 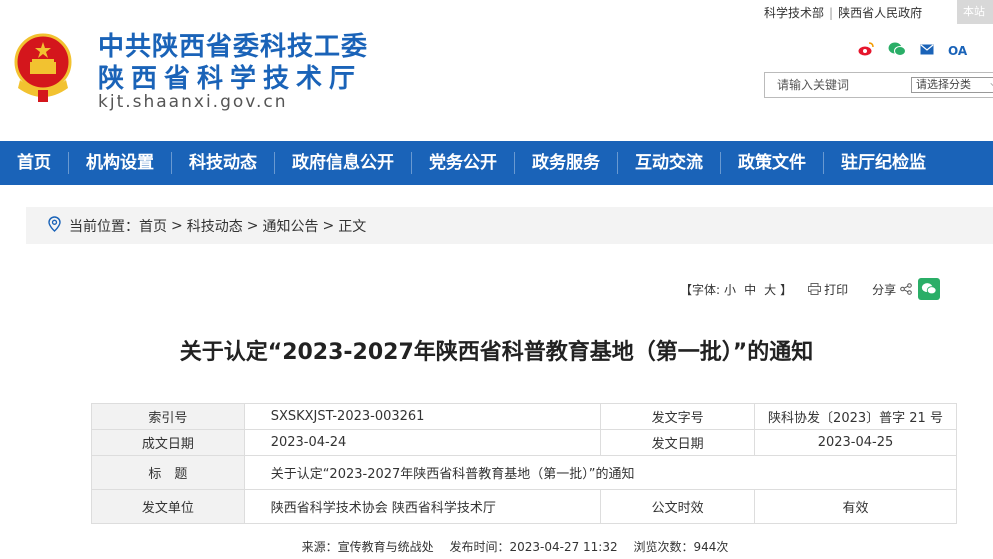 What do you see at coordinates (533, 547) in the screenshot?
I see `publish-time: 发布时间：2023-04-27 11:32` at bounding box center [533, 547].